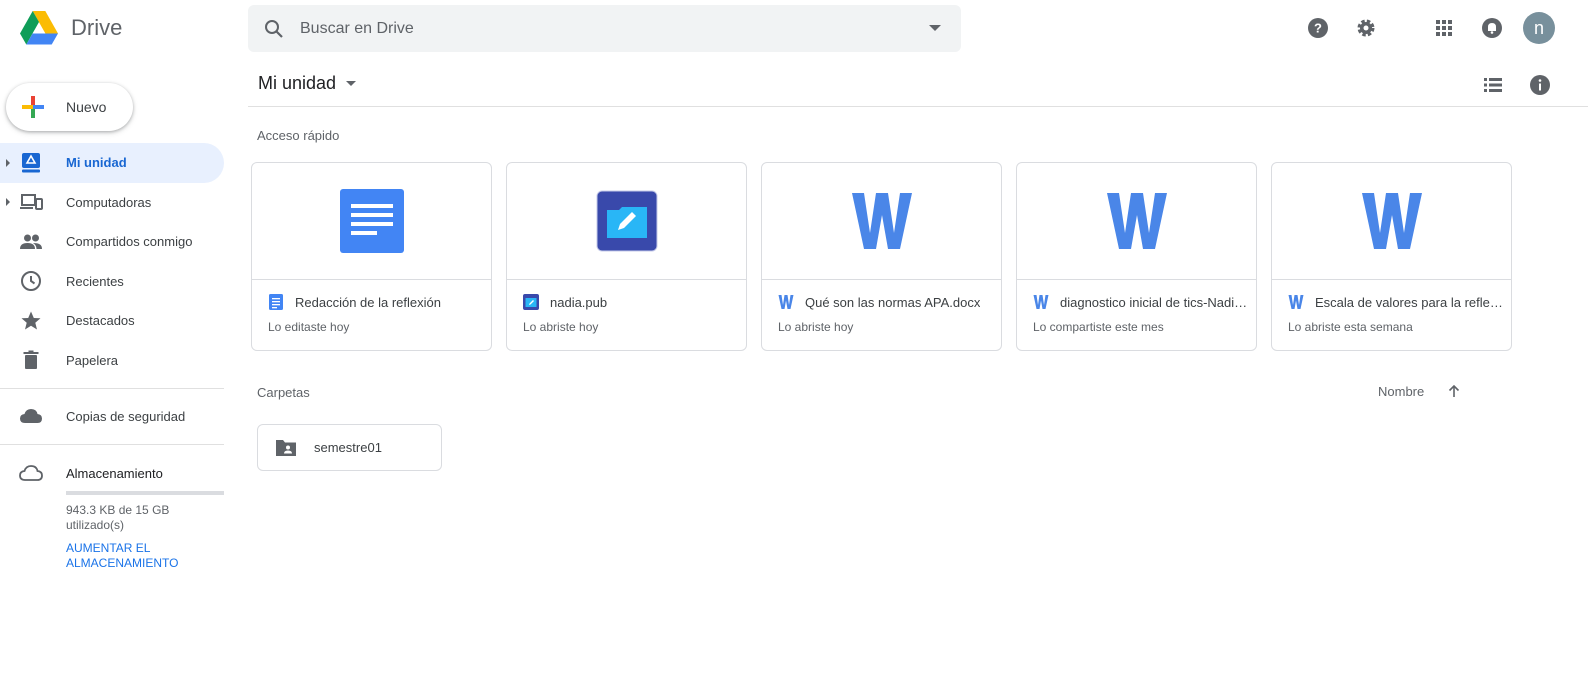  What do you see at coordinates (96, 163) in the screenshot?
I see `sidebar-item-label: Mi unidad` at bounding box center [96, 163].